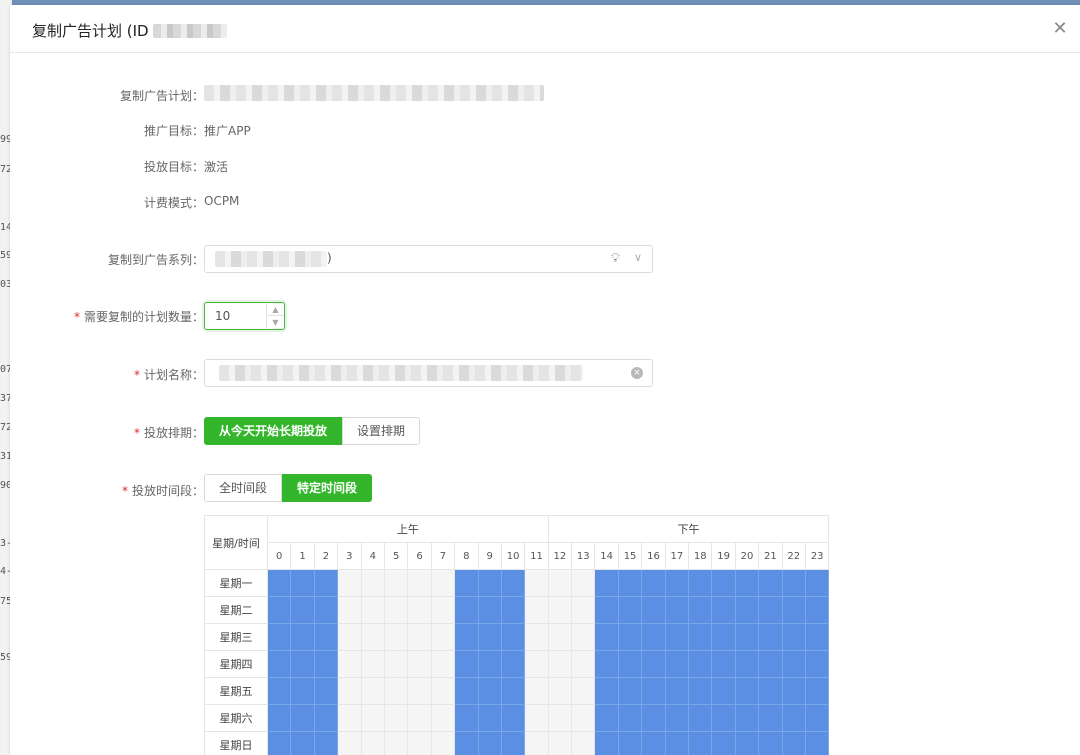  What do you see at coordinates (638, 257) in the screenshot?
I see `chevron-down-icon: ∨` at bounding box center [638, 257].